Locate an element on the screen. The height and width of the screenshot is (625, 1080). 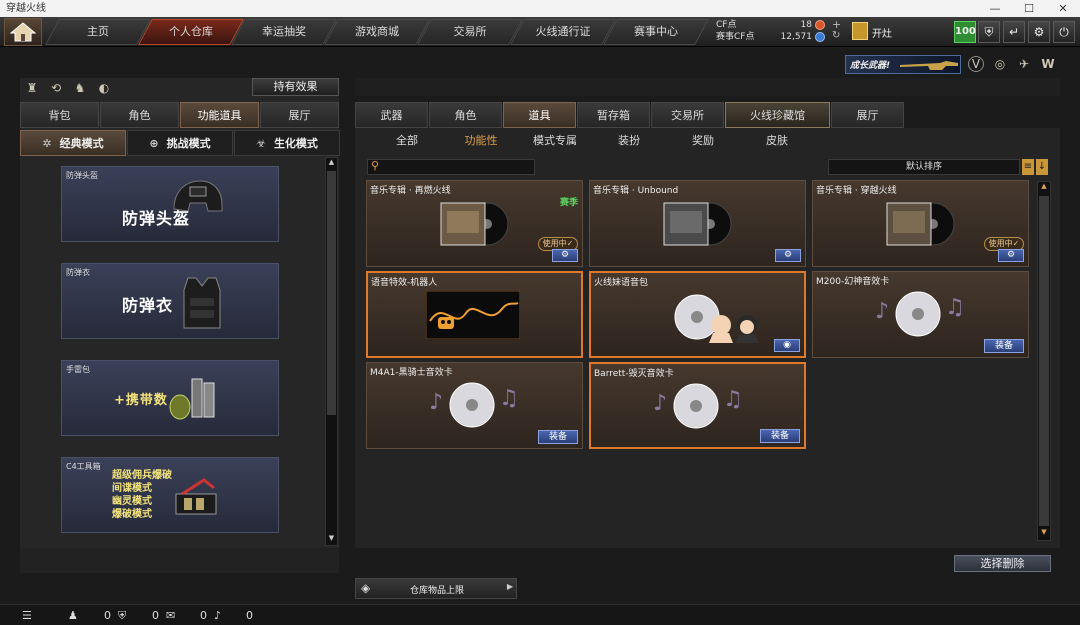
effects-button: 持有效果 is located at coordinates (295, 87).